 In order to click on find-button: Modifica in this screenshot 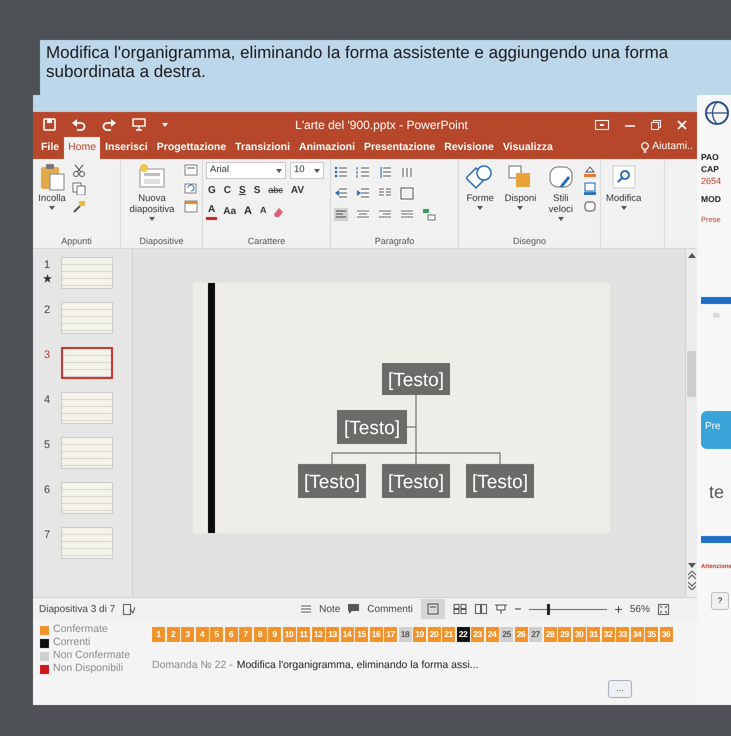, I will do `click(624, 198)`.